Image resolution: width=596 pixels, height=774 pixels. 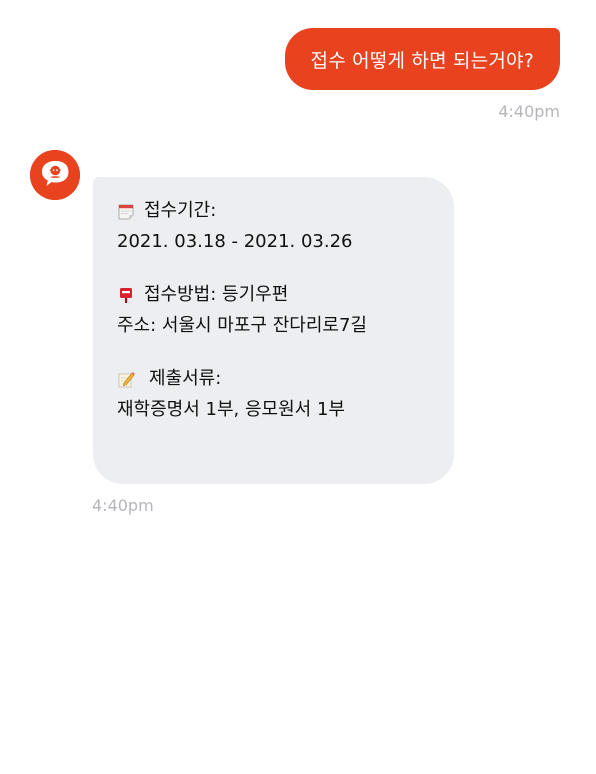 I want to click on user-message-text: 접수 어떻게 하면 되는거야?, so click(x=422, y=60).